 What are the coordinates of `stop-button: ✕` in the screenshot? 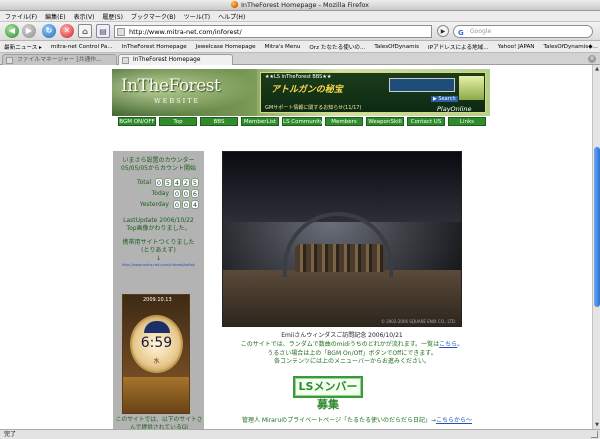 It's located at (67, 31).